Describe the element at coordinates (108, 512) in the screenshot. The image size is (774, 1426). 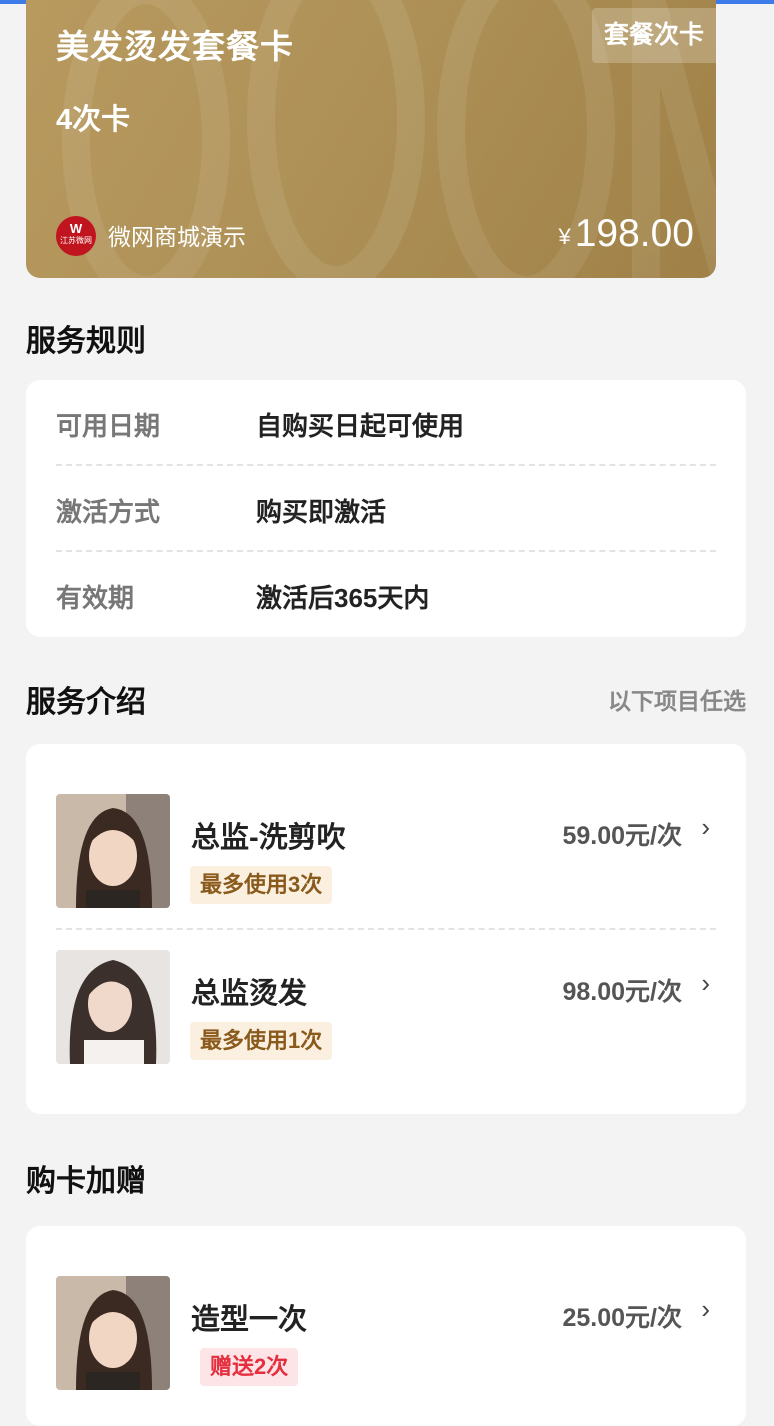
I see `rule-key: 激活方式` at that location.